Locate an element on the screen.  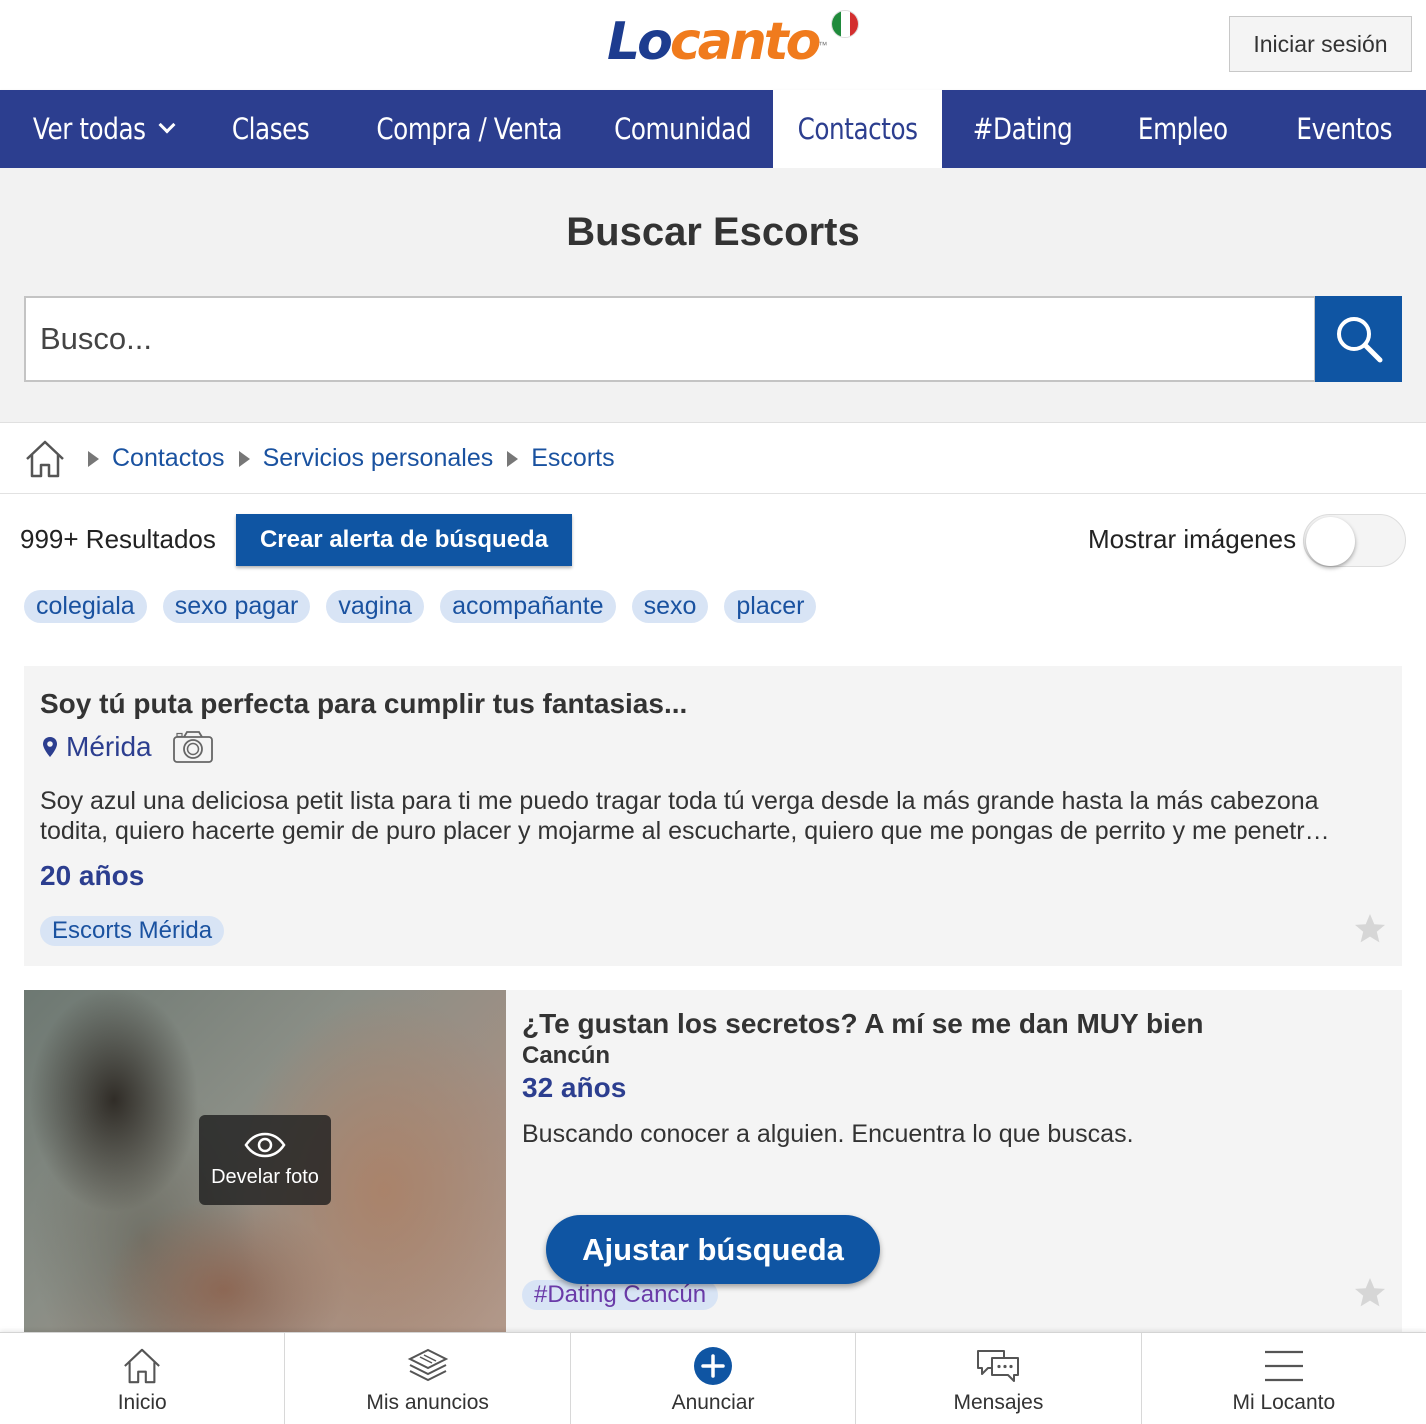
show-images-toggle is located at coordinates (1354, 540).